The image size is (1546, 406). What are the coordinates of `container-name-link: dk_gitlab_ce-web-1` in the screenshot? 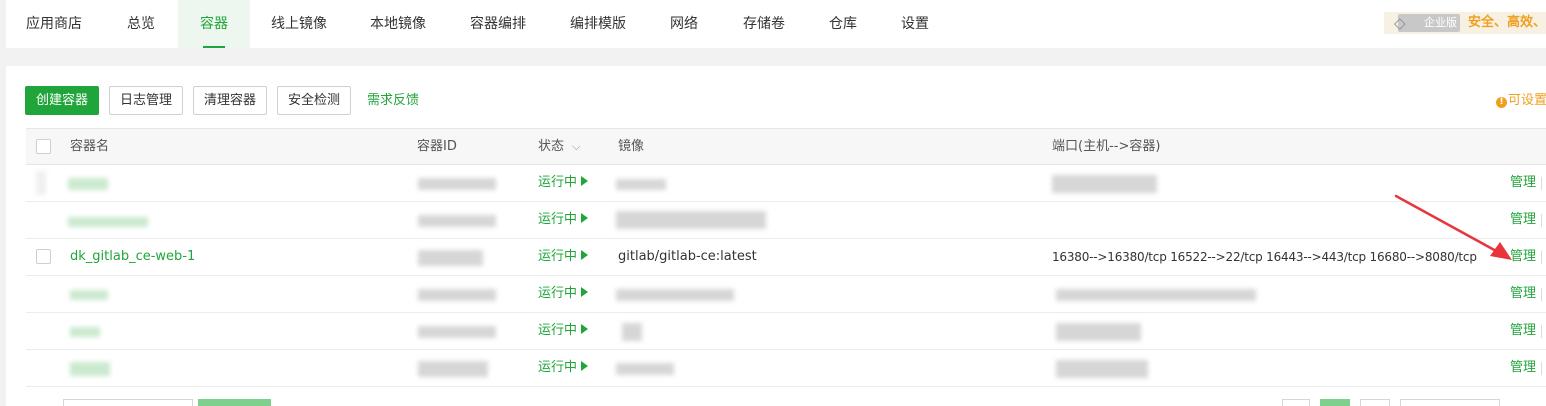 It's located at (132, 257).